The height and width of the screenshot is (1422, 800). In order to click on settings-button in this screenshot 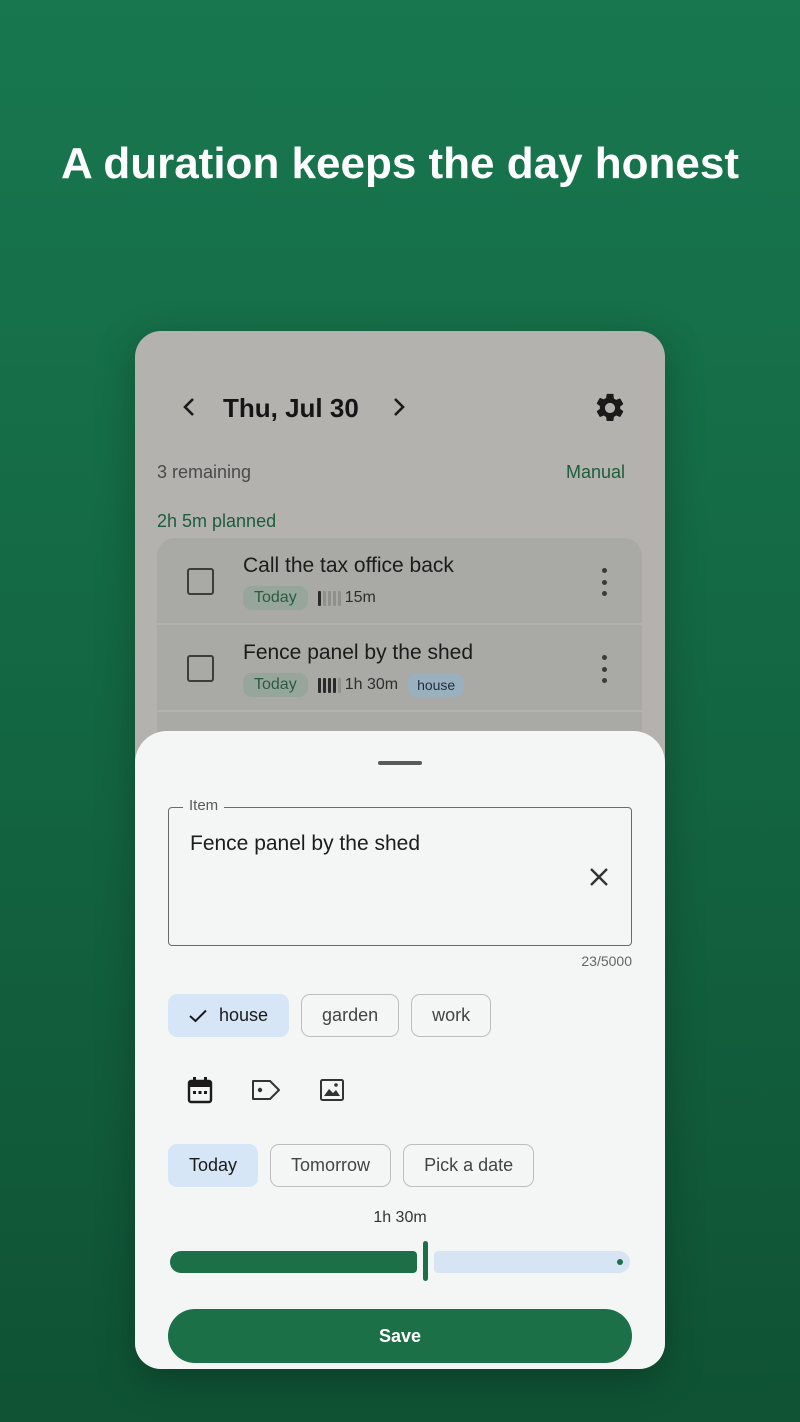, I will do `click(610, 408)`.